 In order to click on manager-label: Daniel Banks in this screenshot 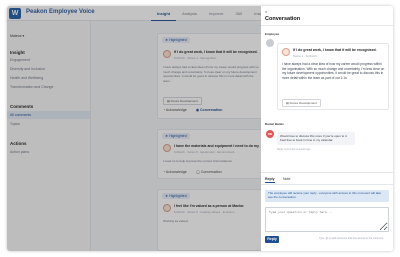, I will do `click(274, 124)`.